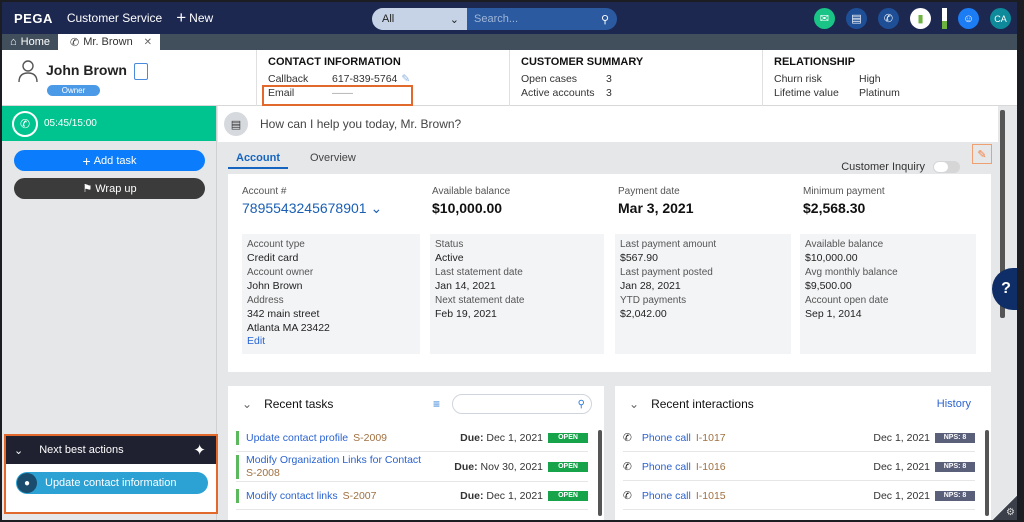 Image resolution: width=1024 pixels, height=522 pixels. I want to click on battery-status-icon: ▮, so click(920, 18).